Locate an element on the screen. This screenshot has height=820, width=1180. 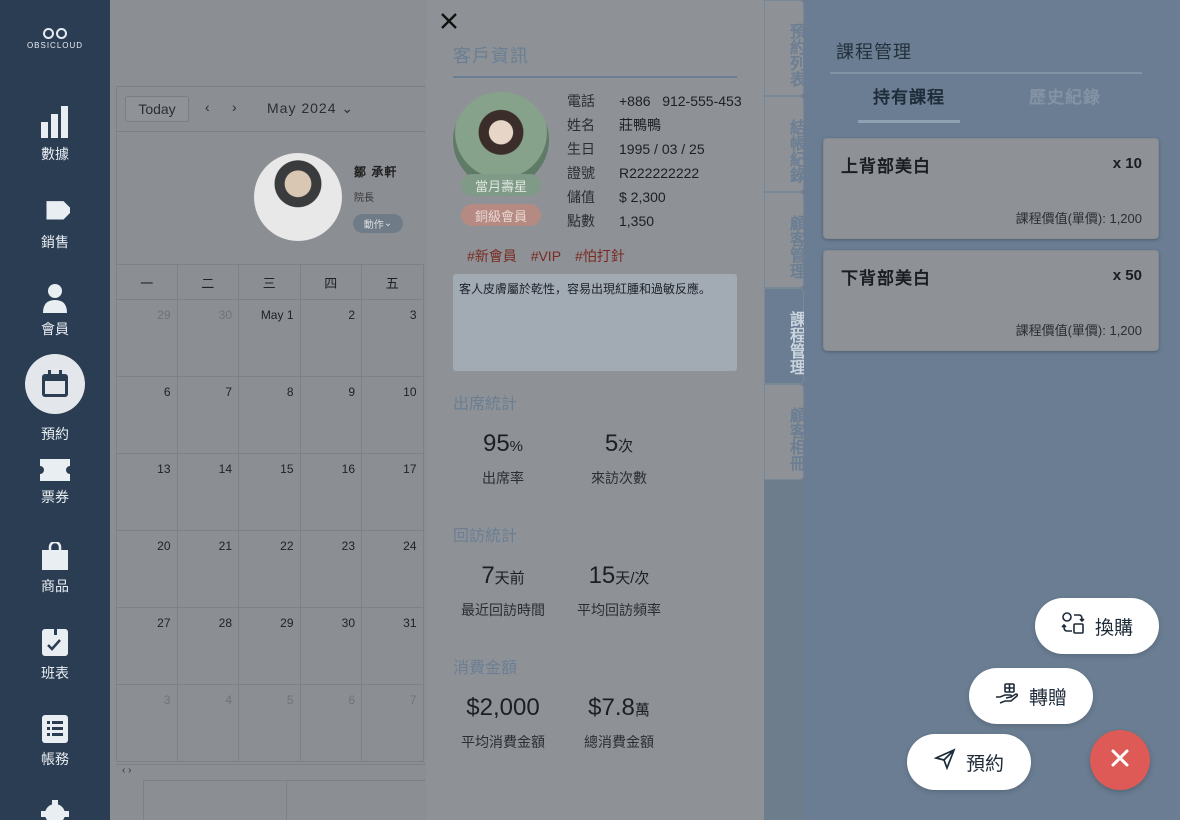
next-month-icon: › is located at coordinates (234, 107).